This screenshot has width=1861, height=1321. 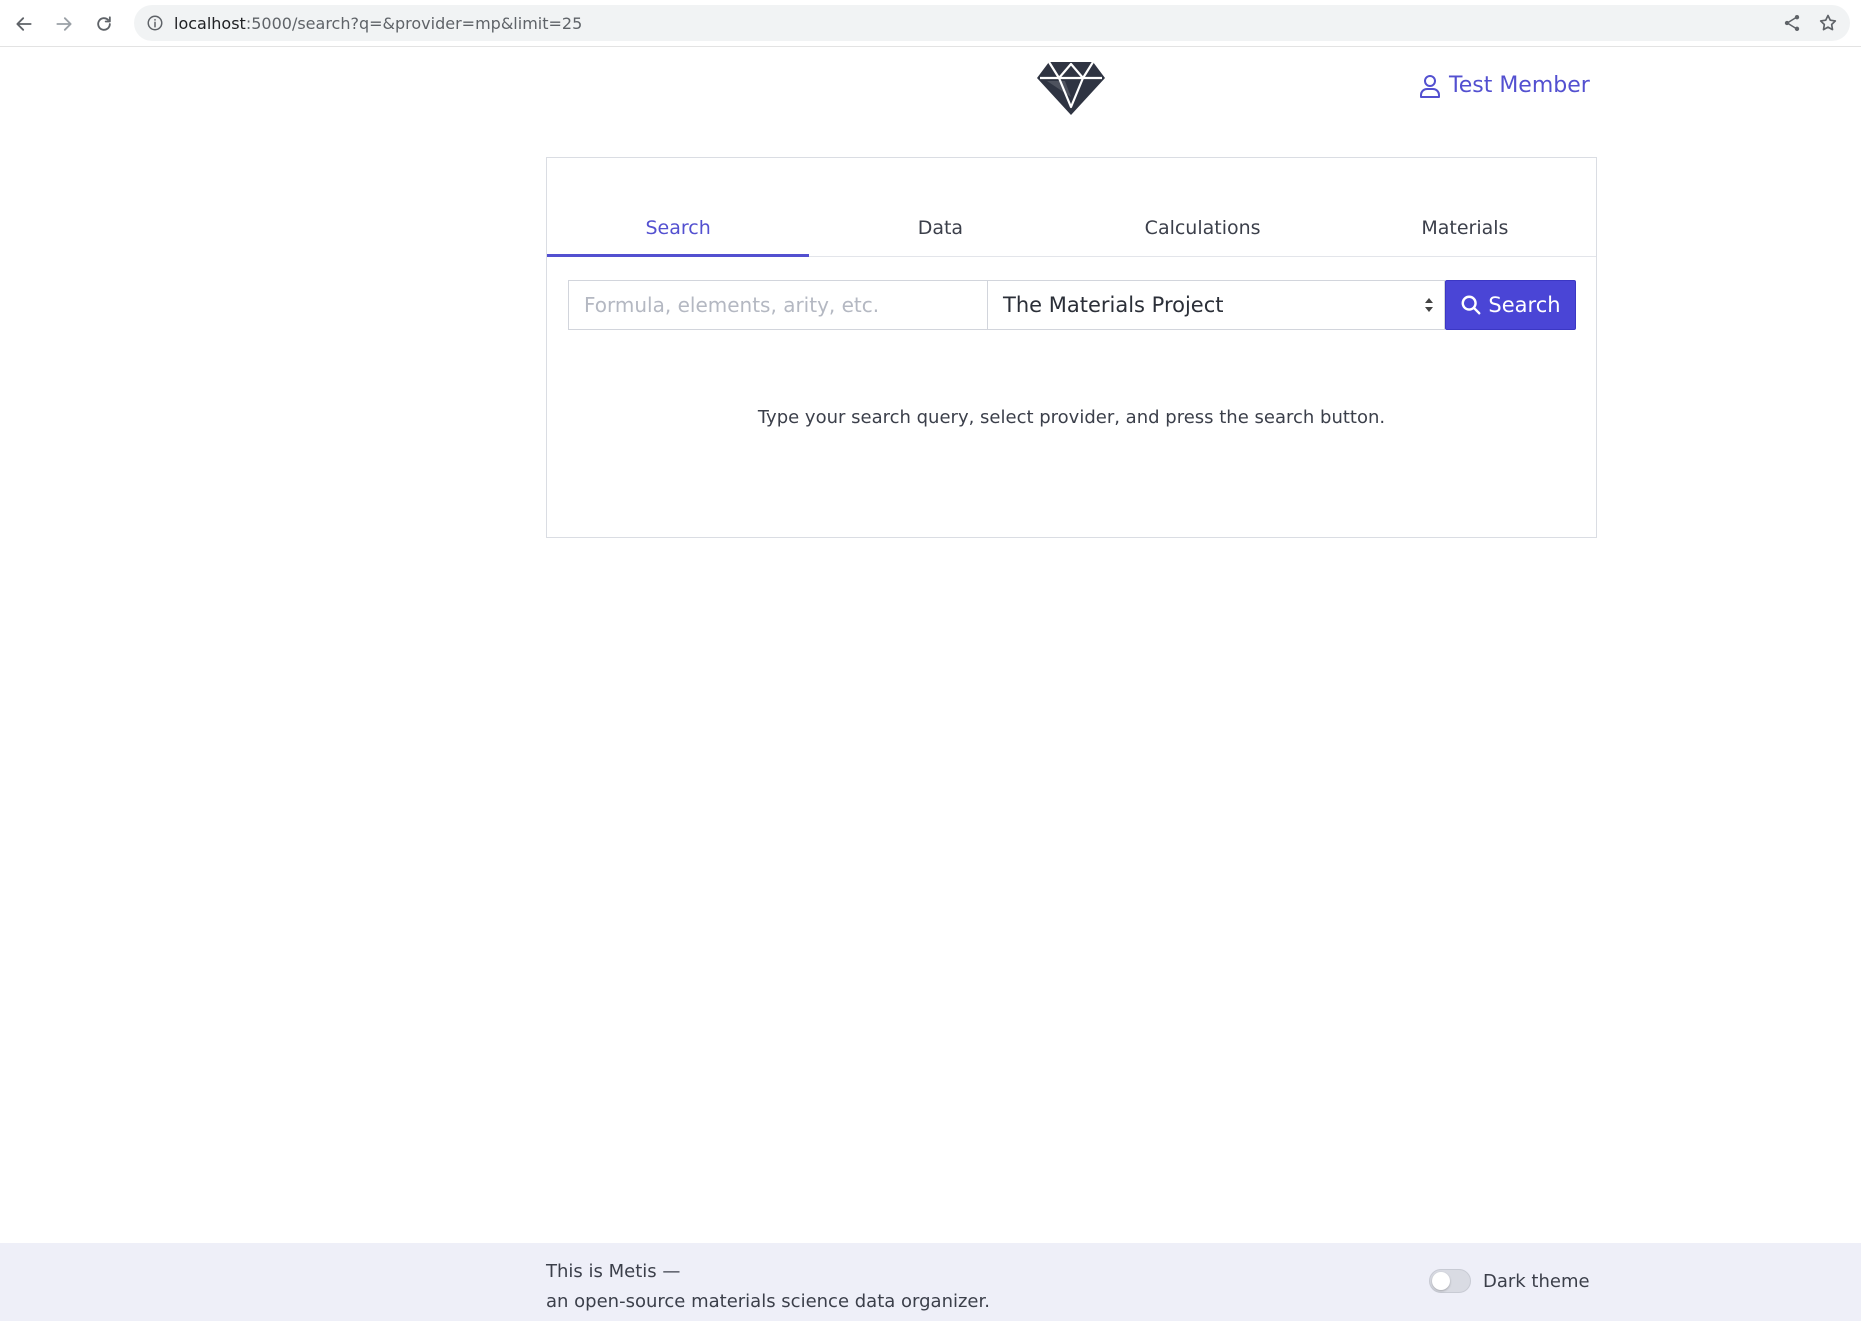 What do you see at coordinates (1465, 234) in the screenshot?
I see `tab-materials: Materials` at bounding box center [1465, 234].